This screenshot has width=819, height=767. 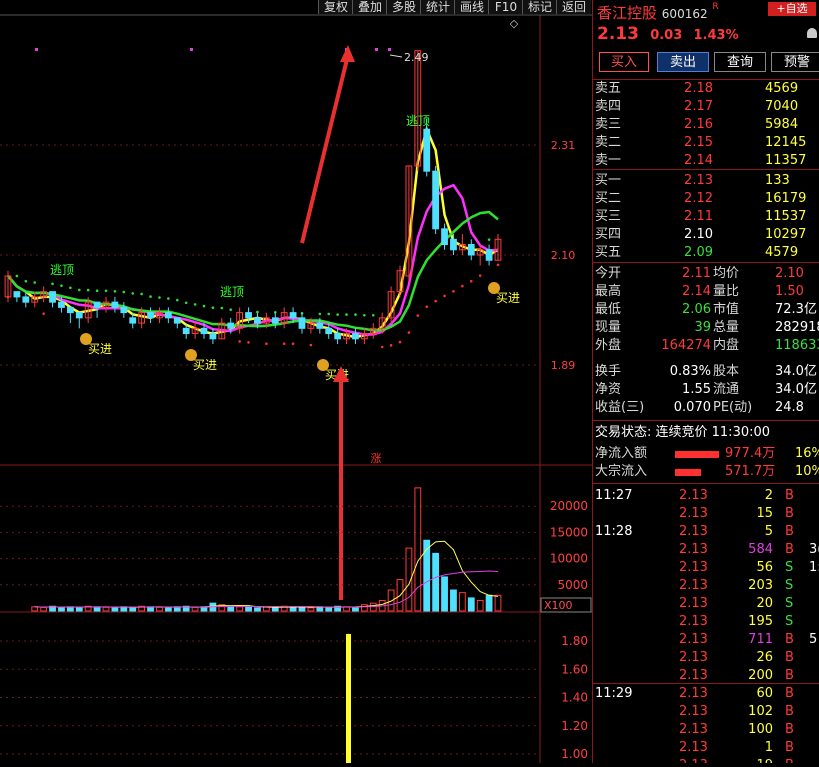 I want to click on buy-button: 买入, so click(x=624, y=62).